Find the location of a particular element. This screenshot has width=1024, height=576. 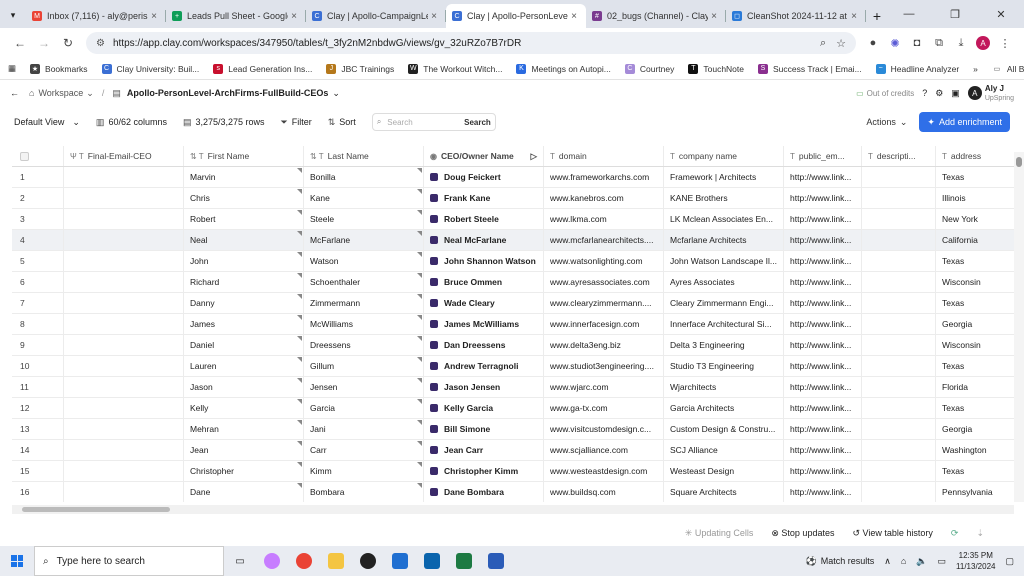

table-cell-company: Square Architects is located at coordinates (724, 492).